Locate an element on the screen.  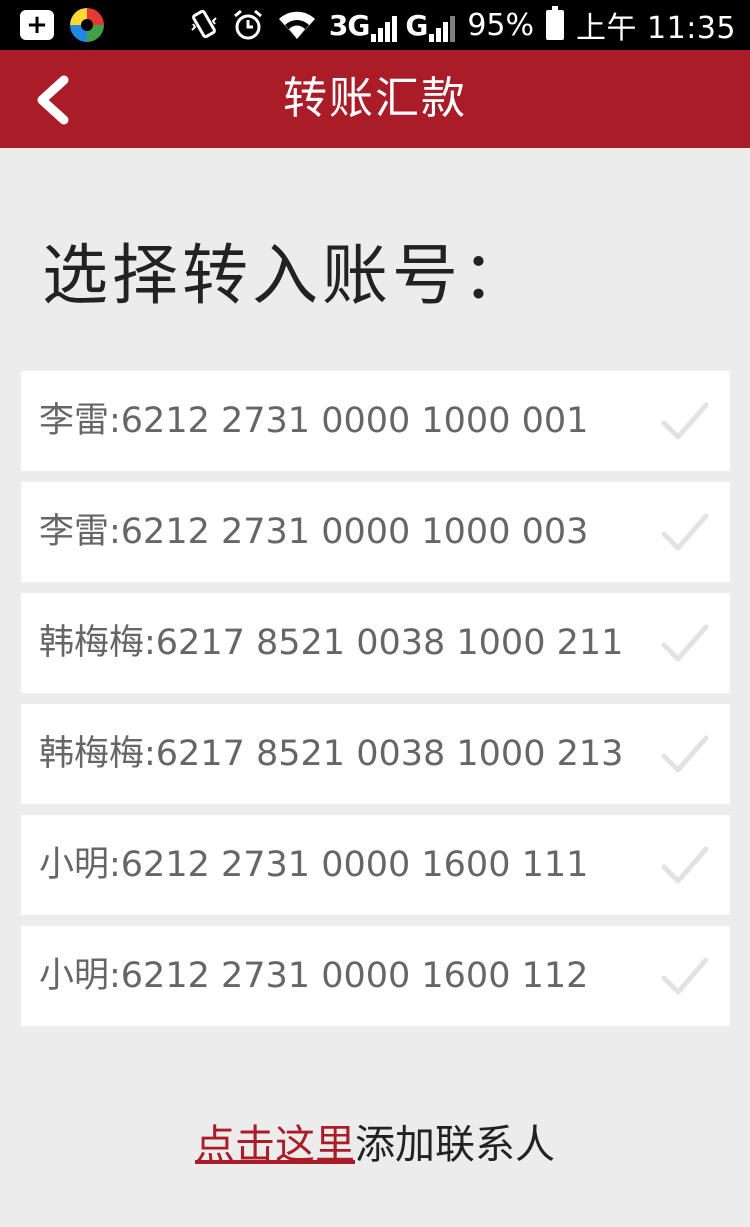
wifi-icon is located at coordinates (297, 25).